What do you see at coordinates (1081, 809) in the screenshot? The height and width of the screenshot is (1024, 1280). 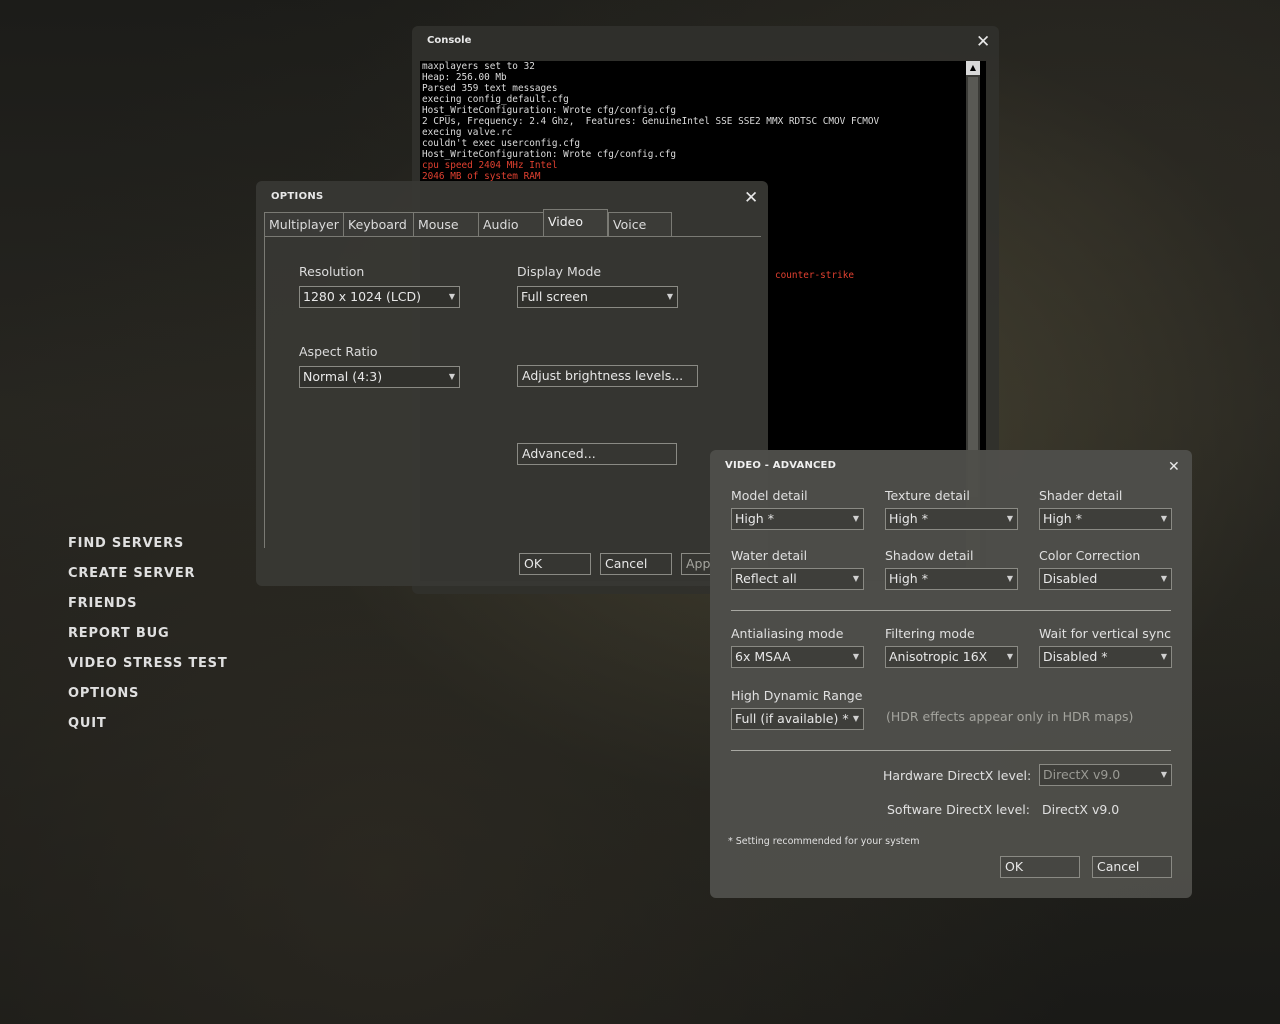 I see `software-directx-value: DirectX v9.0` at bounding box center [1081, 809].